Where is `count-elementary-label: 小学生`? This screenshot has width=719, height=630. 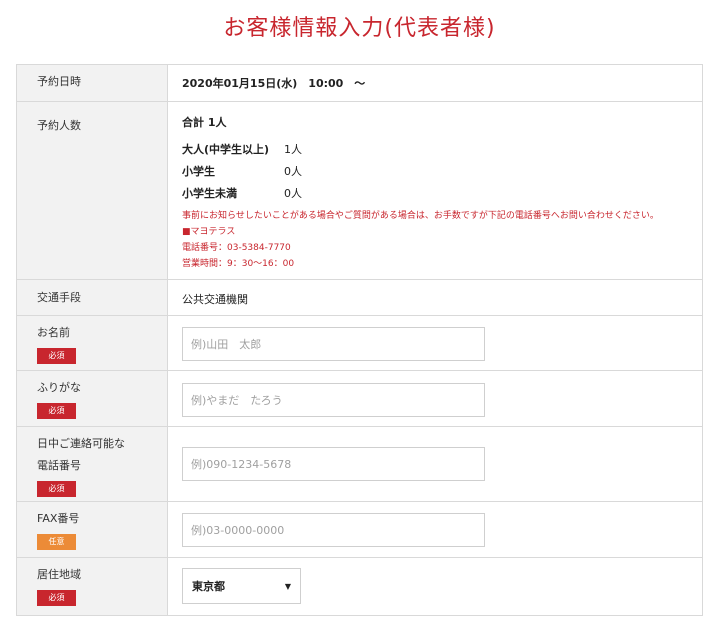
count-elementary-label: 小学生 is located at coordinates (198, 171).